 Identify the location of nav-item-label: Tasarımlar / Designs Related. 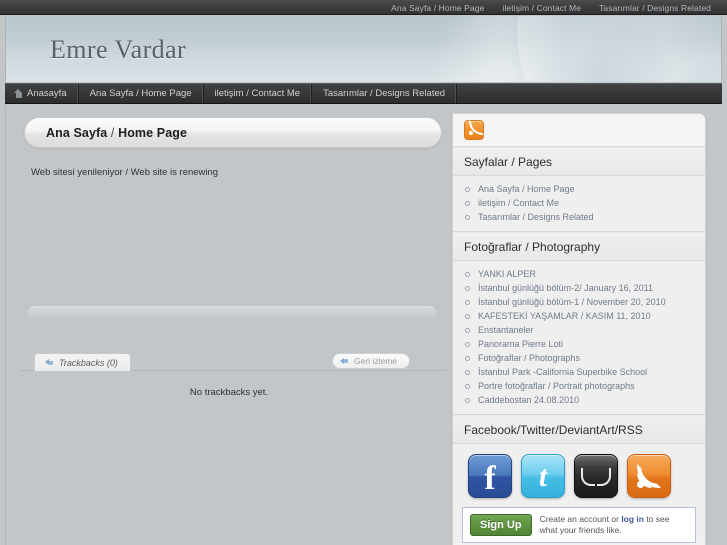
(384, 93).